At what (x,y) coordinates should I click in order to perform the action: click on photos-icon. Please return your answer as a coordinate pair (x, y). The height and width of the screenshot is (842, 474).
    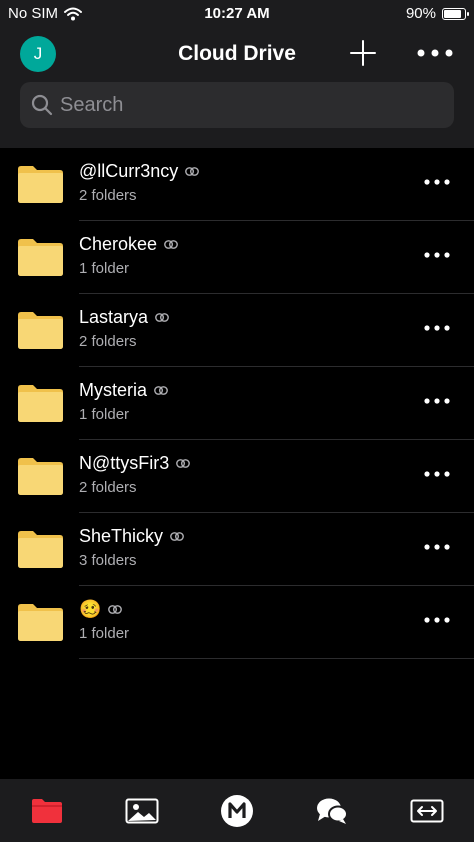
    Looking at the image, I should click on (142, 811).